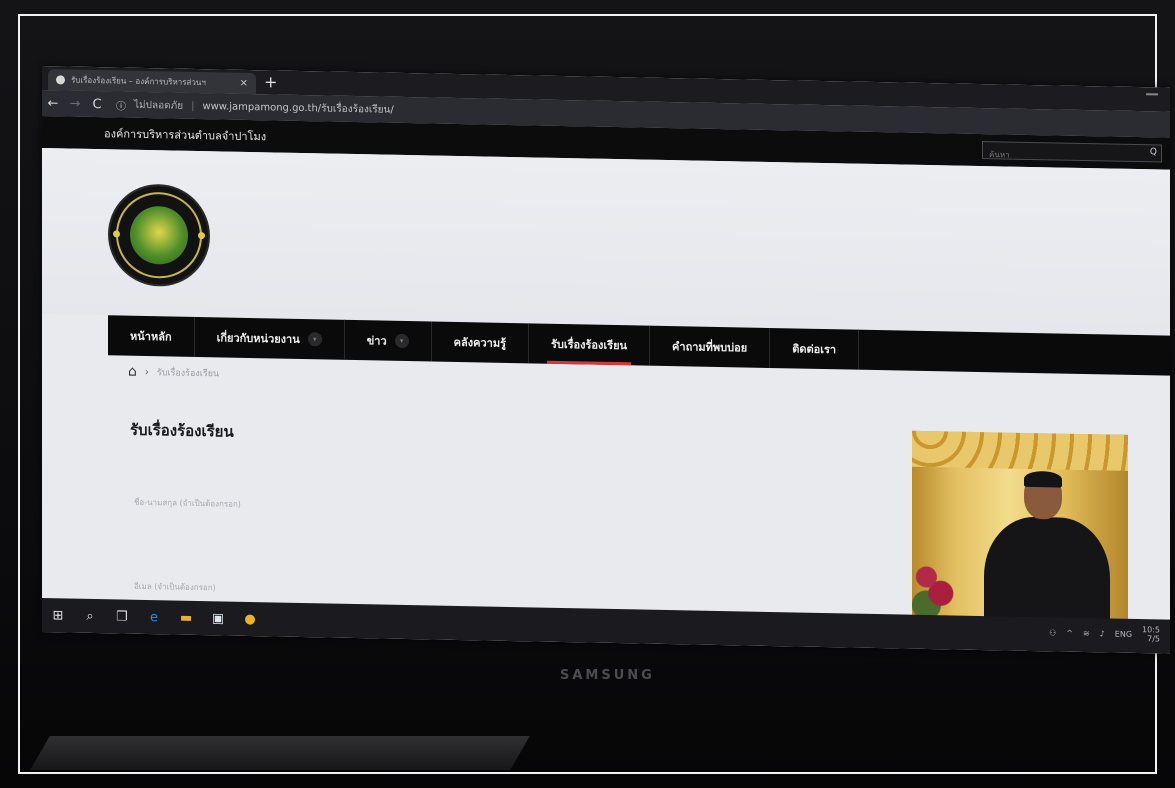 The width and height of the screenshot is (1175, 788). I want to click on task-view-icon: ❐, so click(122, 617).